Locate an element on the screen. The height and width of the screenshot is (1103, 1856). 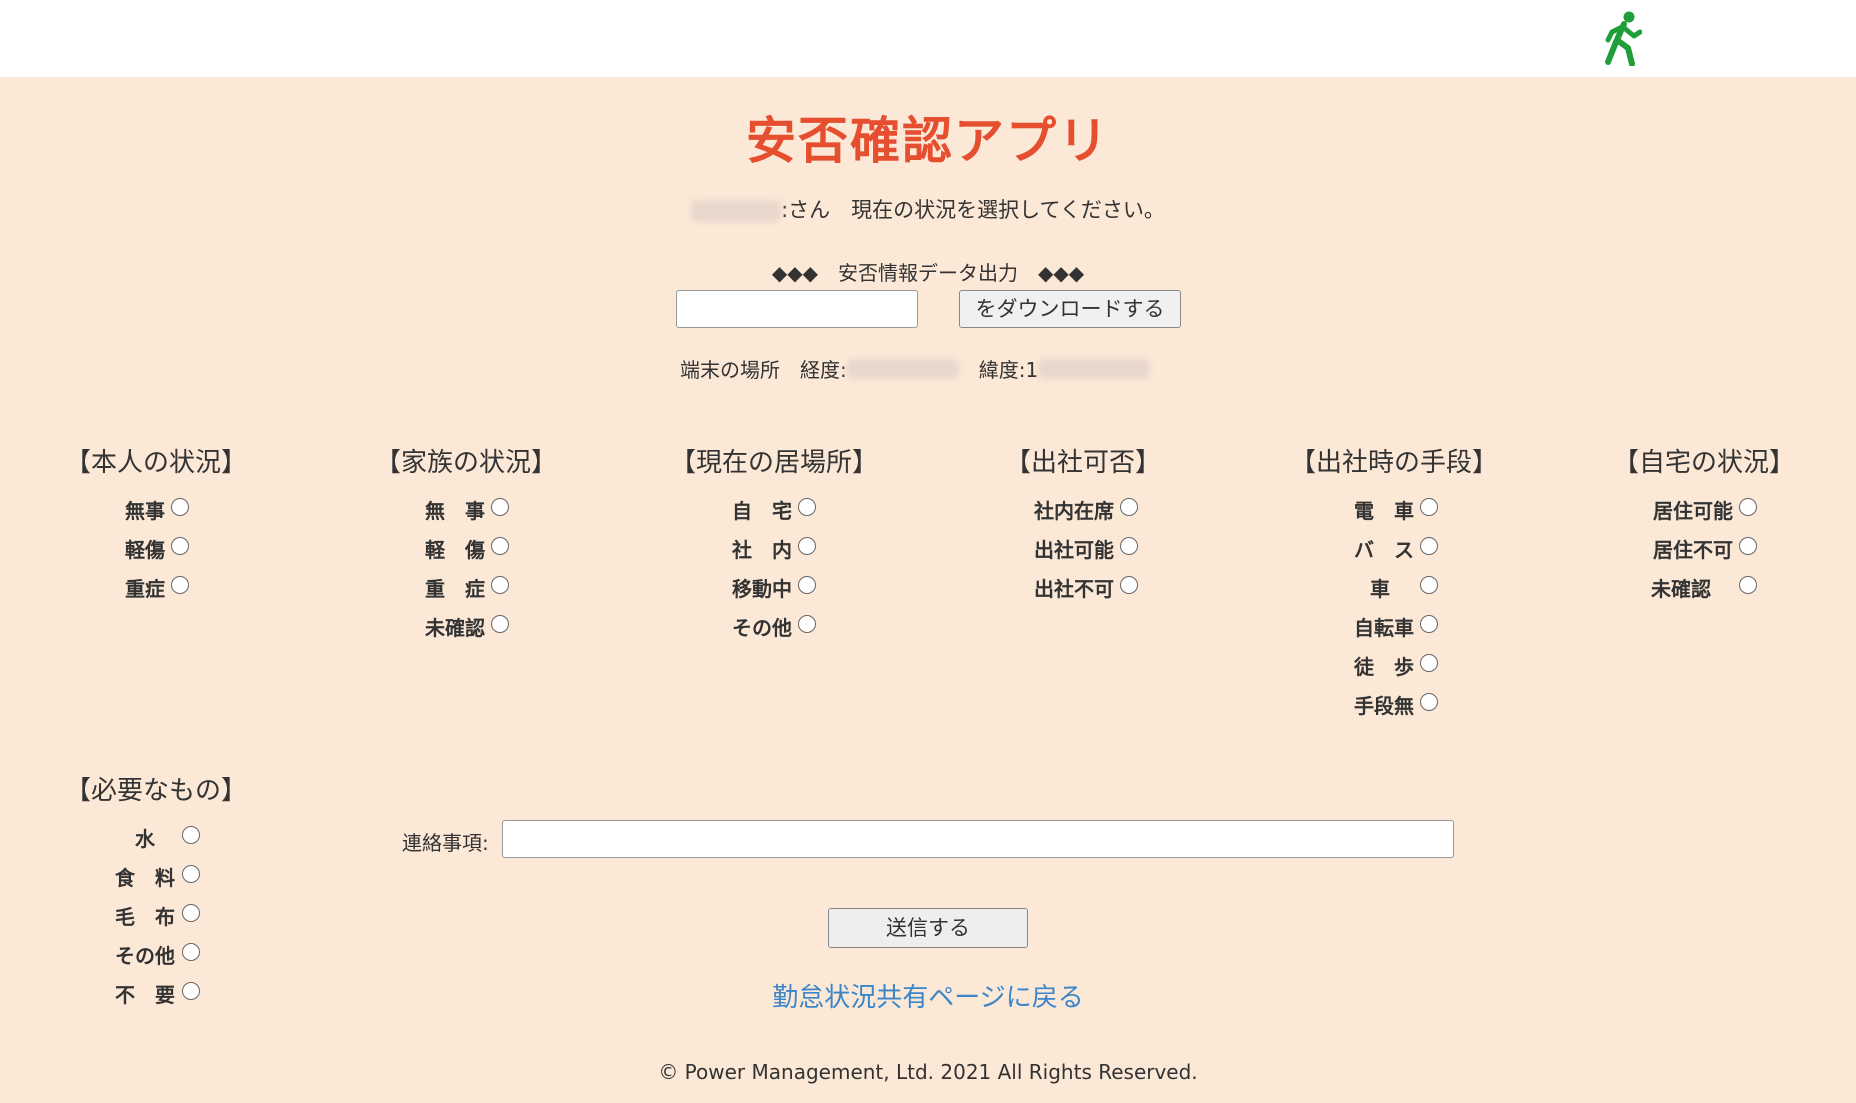
latitude-label: 緯度:1 is located at coordinates (1008, 370).